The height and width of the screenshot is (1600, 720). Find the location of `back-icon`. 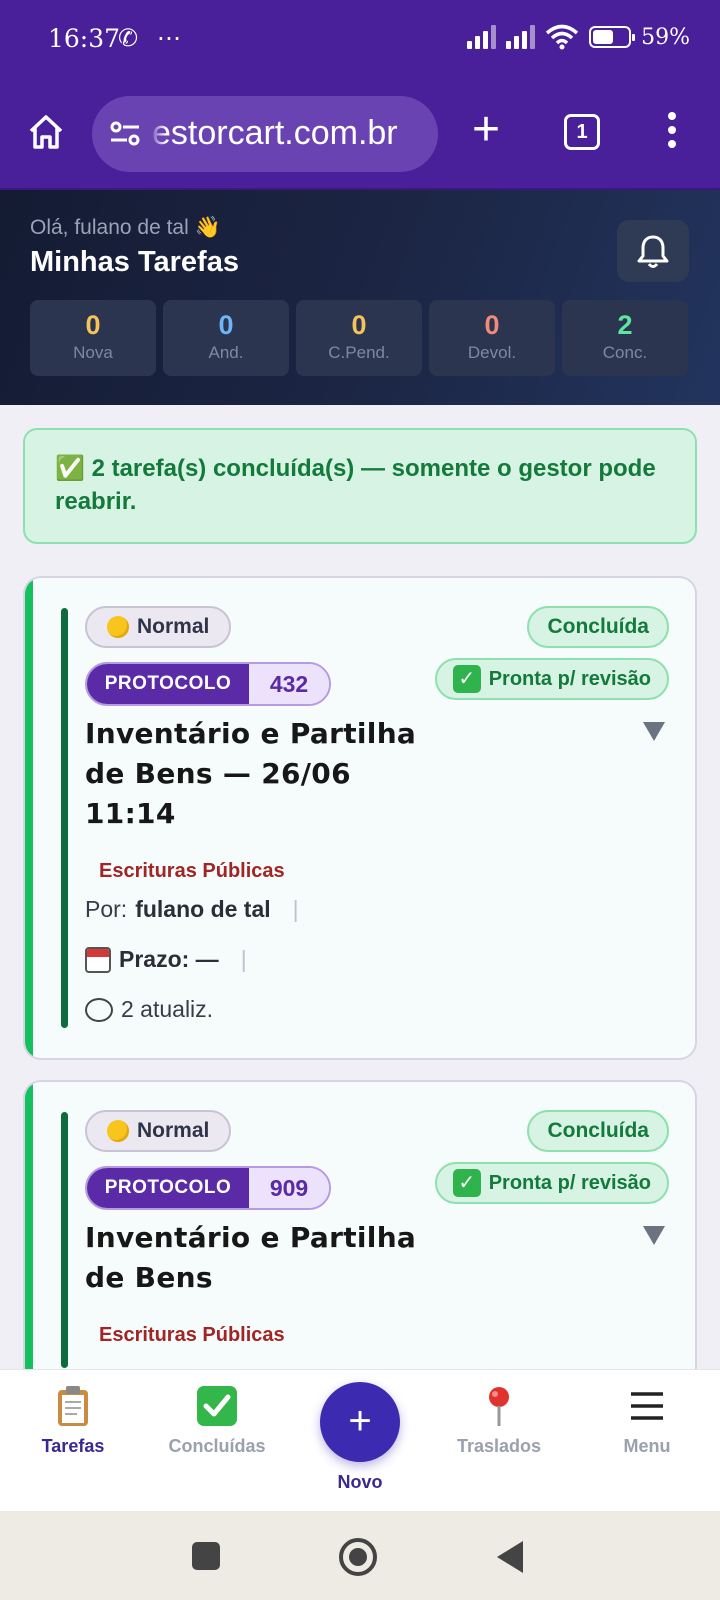

back-icon is located at coordinates (510, 1557).